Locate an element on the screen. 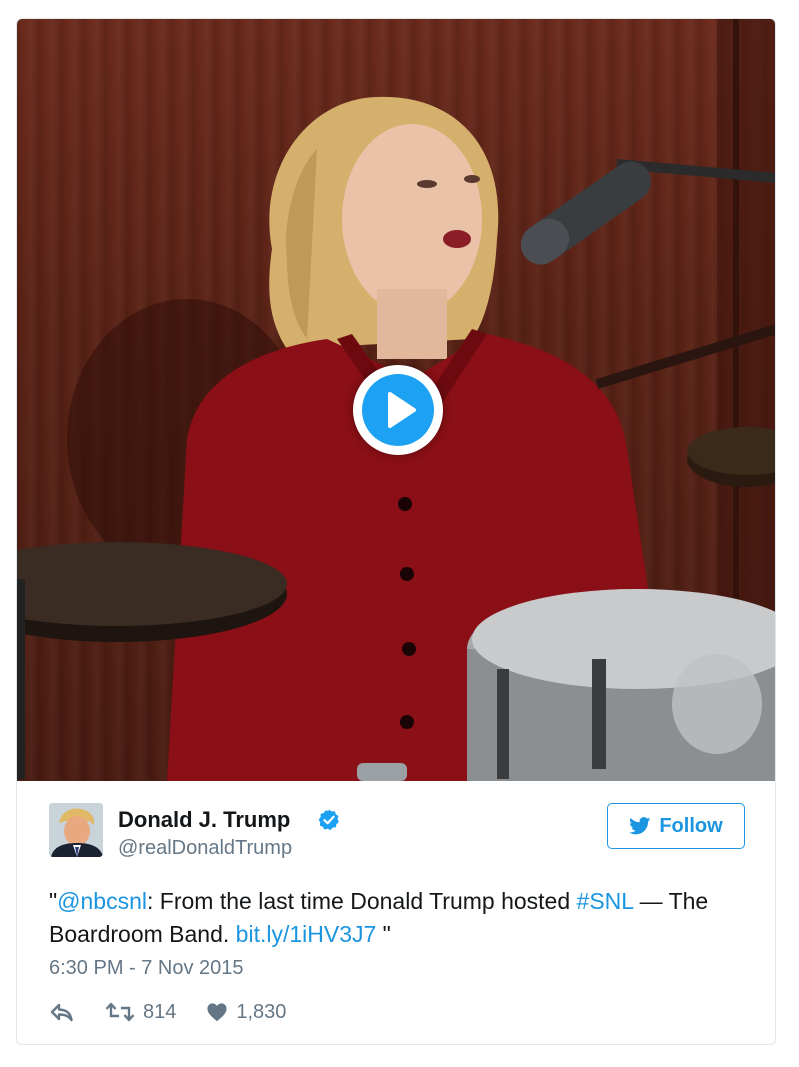  like-count: 1,830 is located at coordinates (261, 1011).